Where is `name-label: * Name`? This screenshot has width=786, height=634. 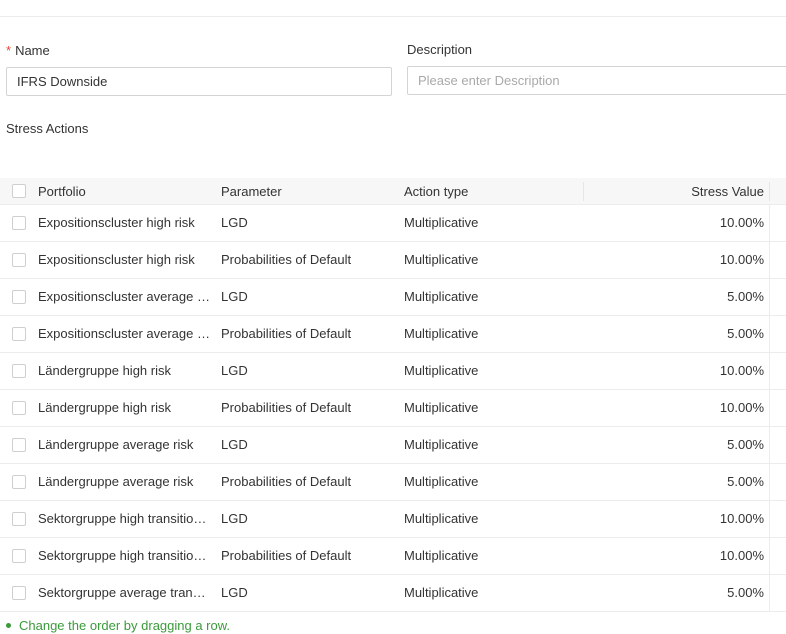
name-label: * Name is located at coordinates (28, 50).